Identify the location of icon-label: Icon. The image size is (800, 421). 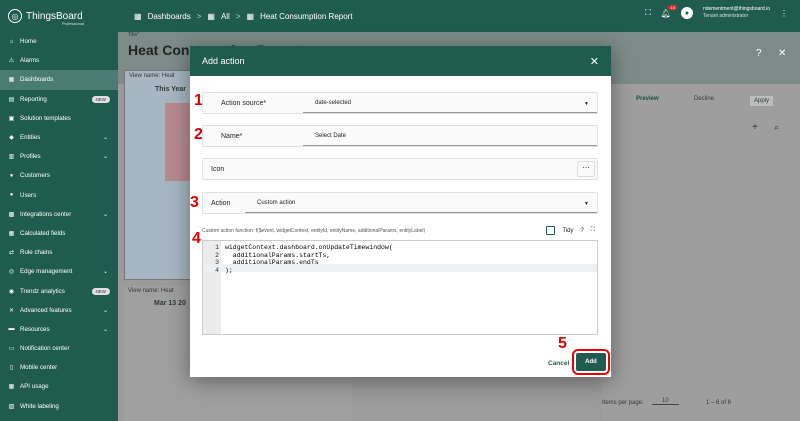
(218, 169).